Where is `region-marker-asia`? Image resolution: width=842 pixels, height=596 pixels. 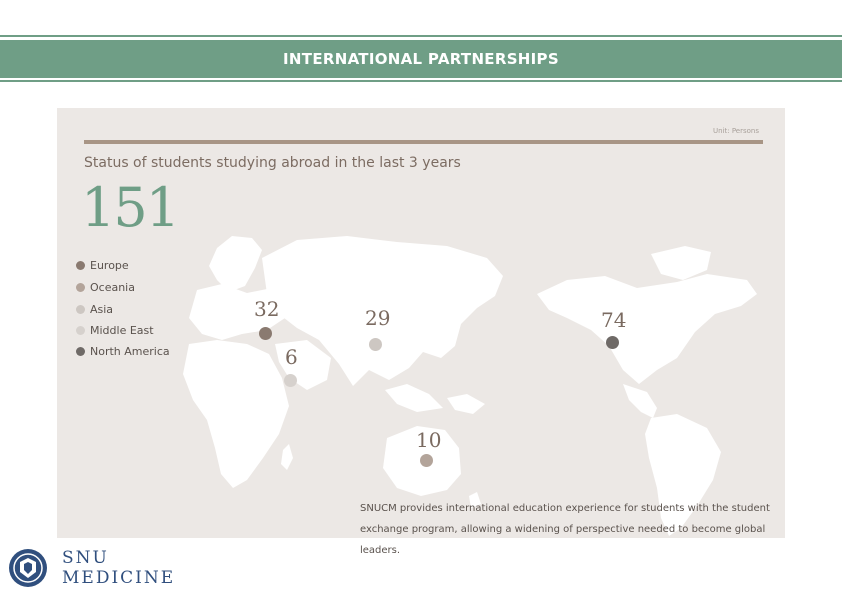
region-marker-asia is located at coordinates (375, 344).